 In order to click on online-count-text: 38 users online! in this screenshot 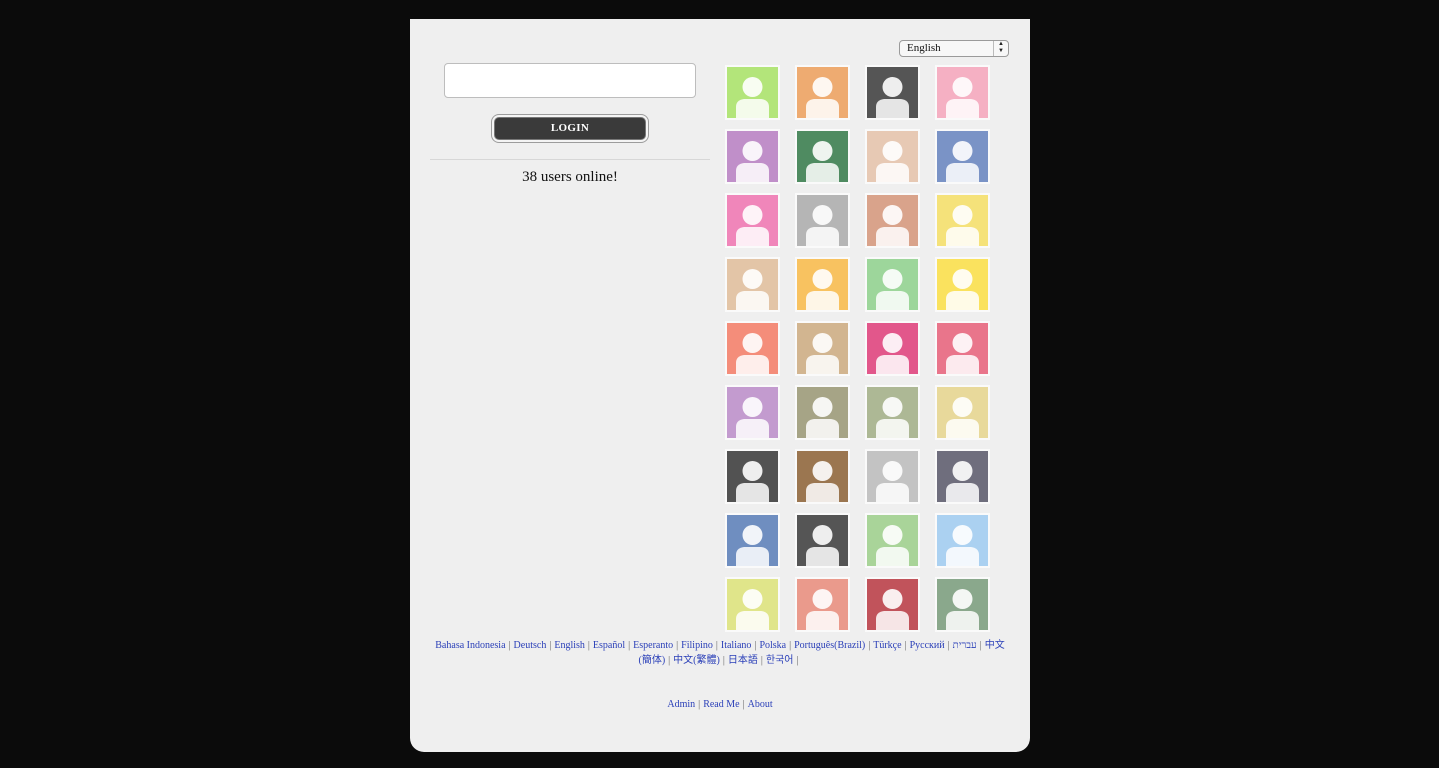, I will do `click(570, 177)`.